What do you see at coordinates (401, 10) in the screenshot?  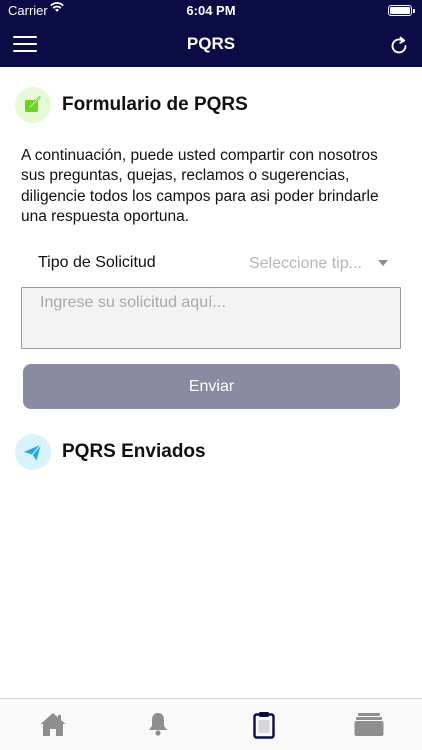 I see `battery-icon` at bounding box center [401, 10].